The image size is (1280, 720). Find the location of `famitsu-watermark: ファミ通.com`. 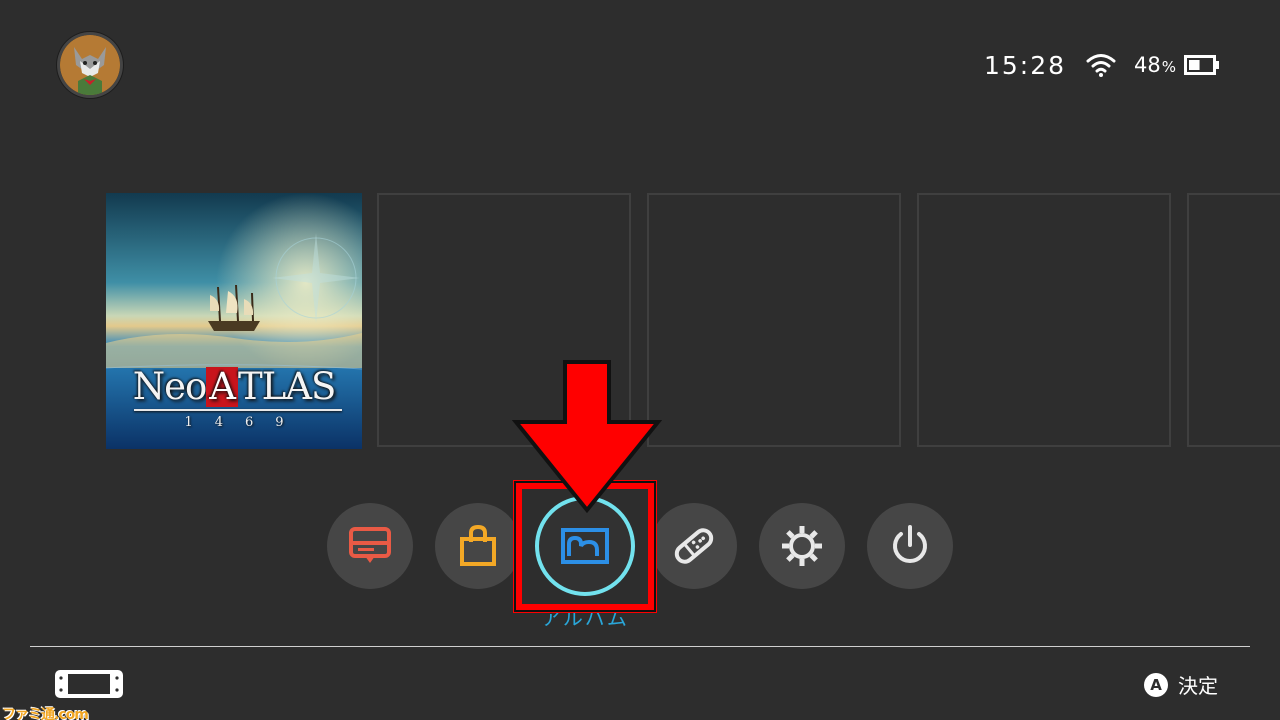

famitsu-watermark: ファミ通.com is located at coordinates (45, 713).